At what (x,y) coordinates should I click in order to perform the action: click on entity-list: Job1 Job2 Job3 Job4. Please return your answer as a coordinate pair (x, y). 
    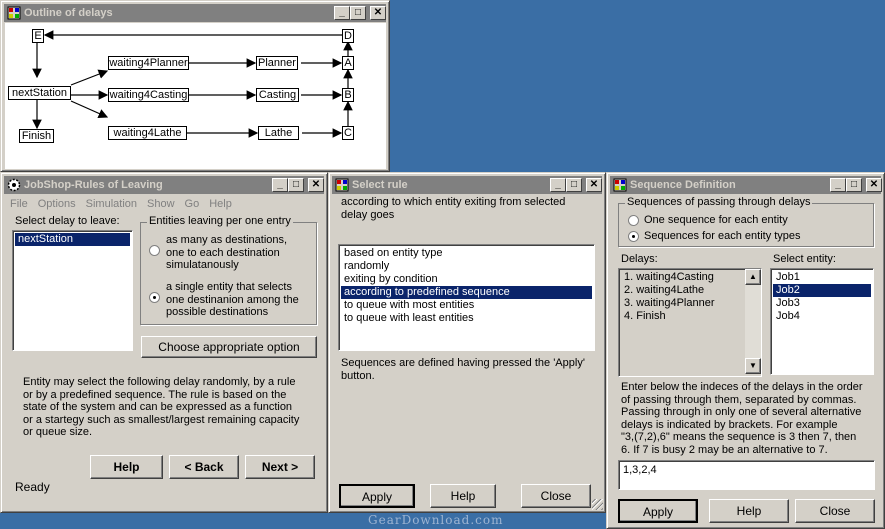
    Looking at the image, I should click on (822, 321).